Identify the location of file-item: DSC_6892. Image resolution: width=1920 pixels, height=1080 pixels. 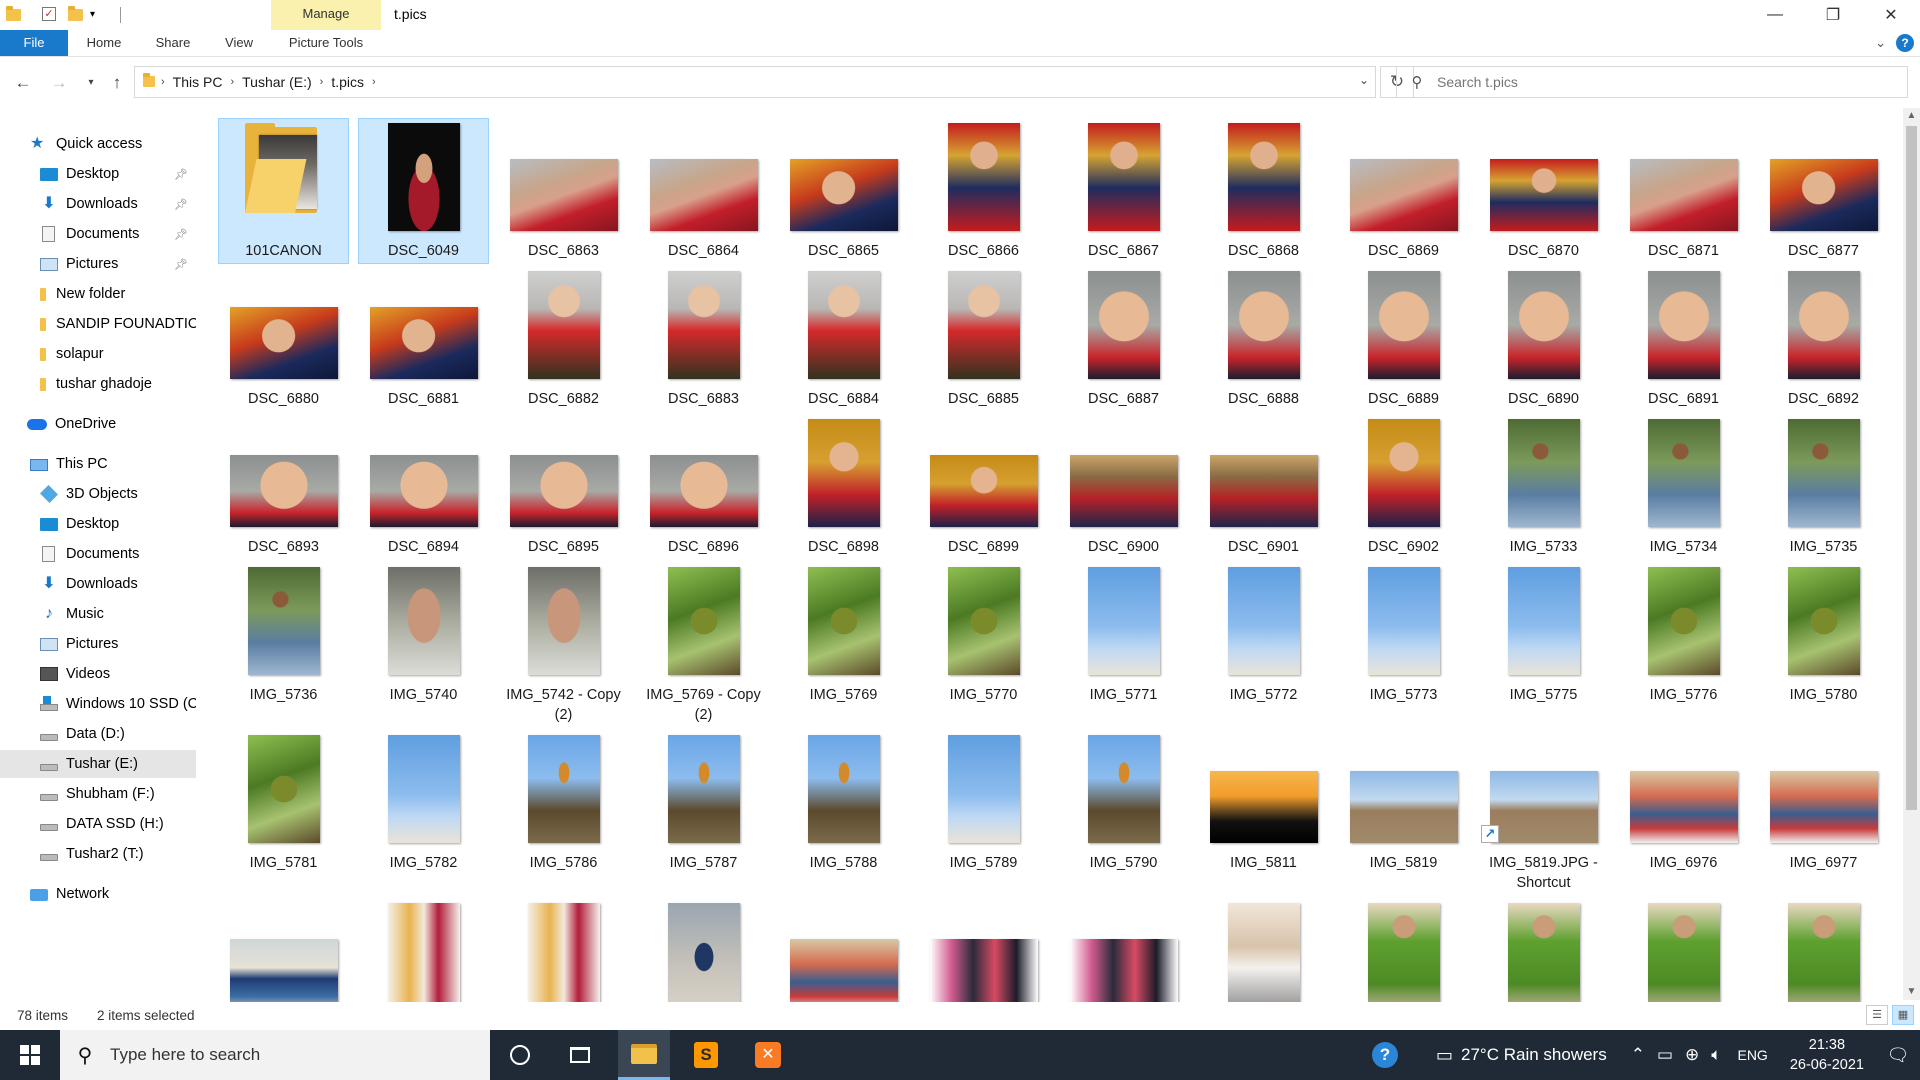
(1823, 339).